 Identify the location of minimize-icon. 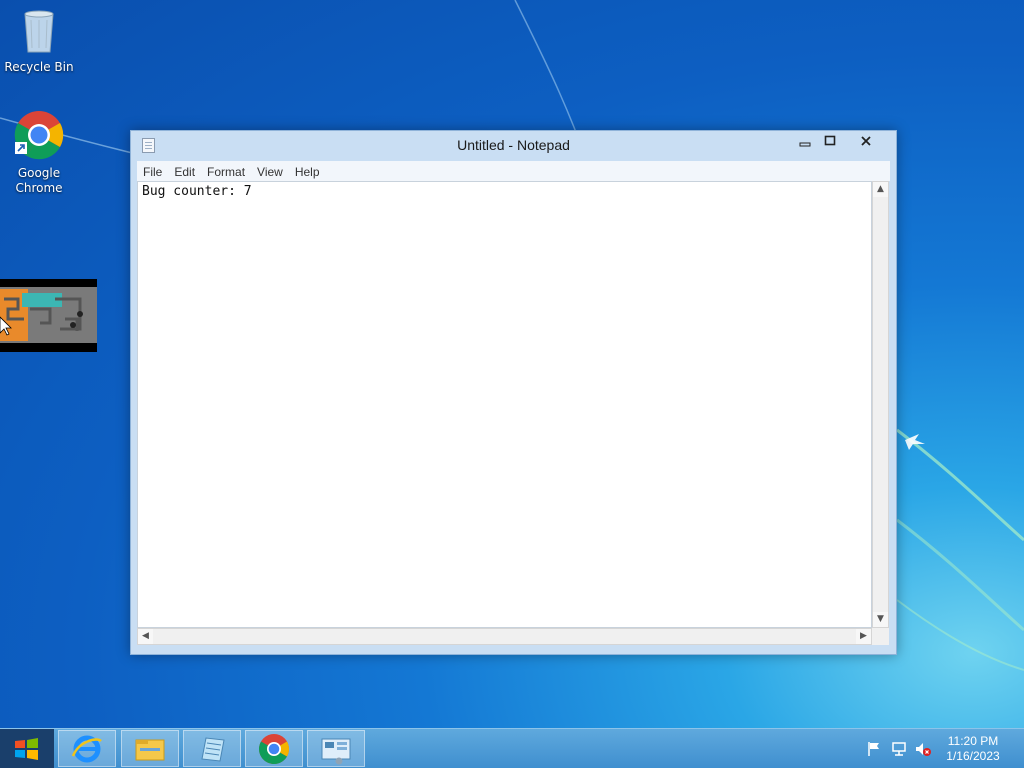
(805, 144).